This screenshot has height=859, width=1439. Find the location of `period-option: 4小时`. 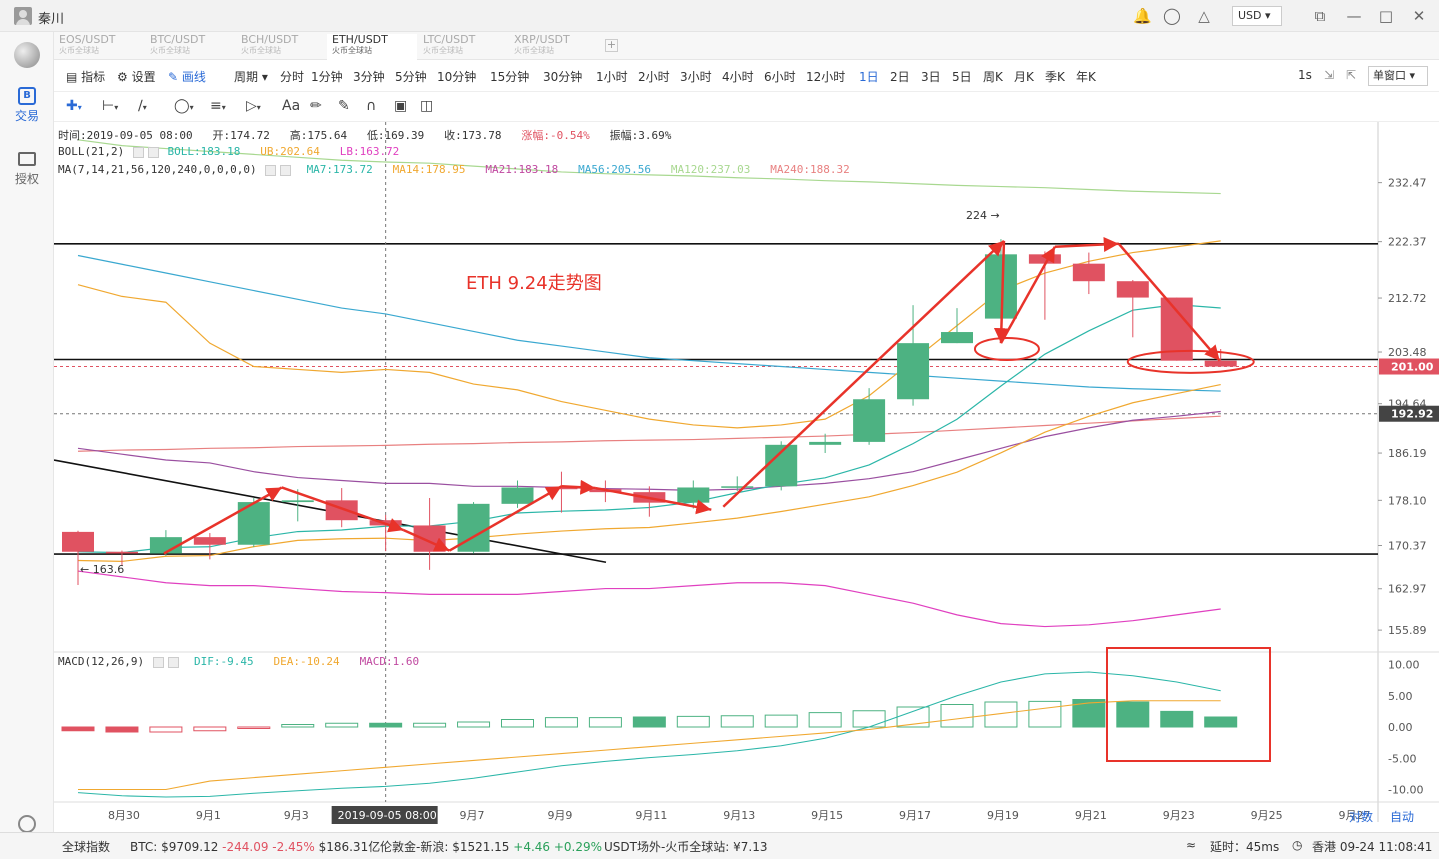

period-option: 4小时 is located at coordinates (738, 76).